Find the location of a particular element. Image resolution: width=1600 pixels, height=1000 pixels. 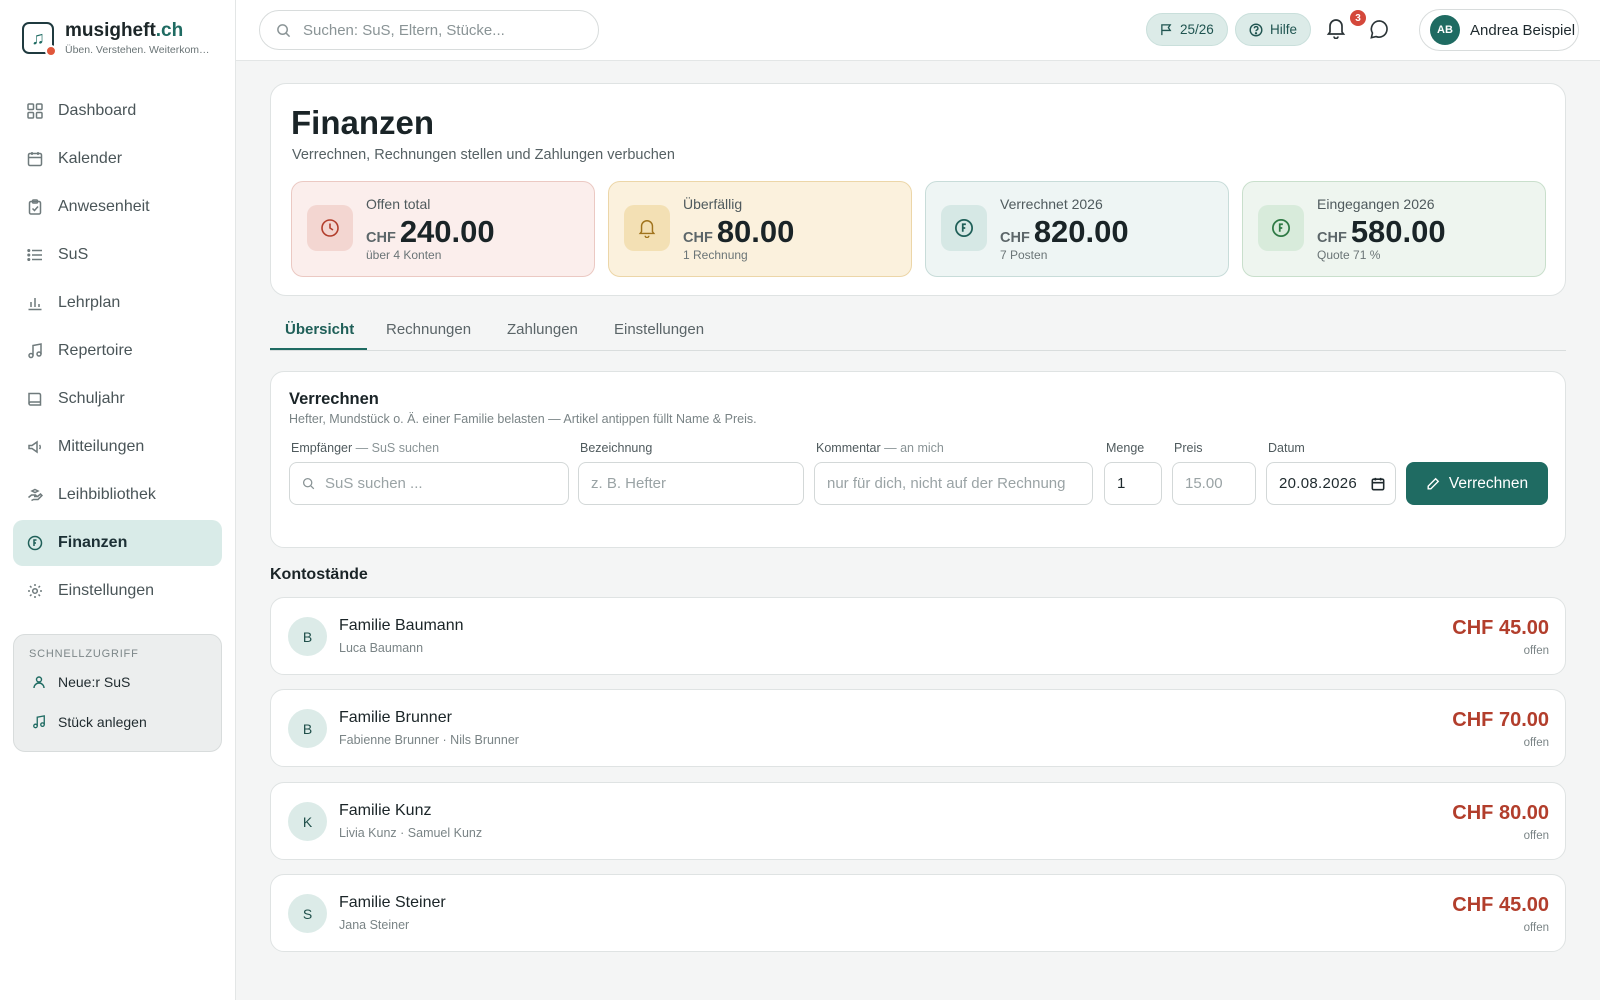

quantity-input: 1 is located at coordinates (1133, 483).